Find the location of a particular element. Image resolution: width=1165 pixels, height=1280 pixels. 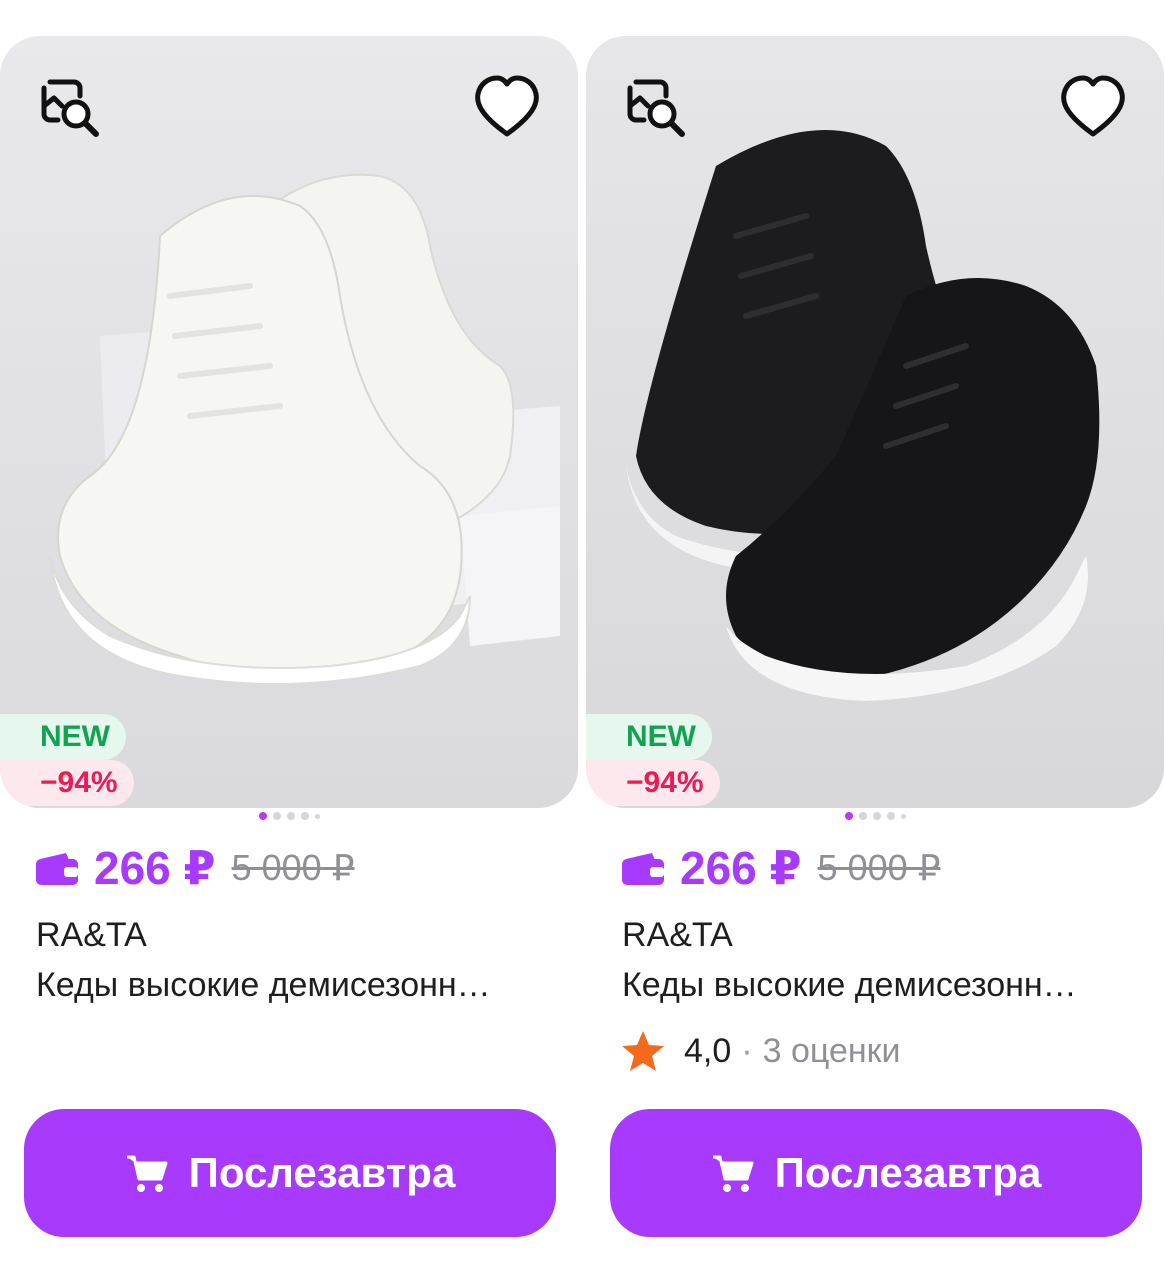

rating-score: 4,0 is located at coordinates (708, 1050).